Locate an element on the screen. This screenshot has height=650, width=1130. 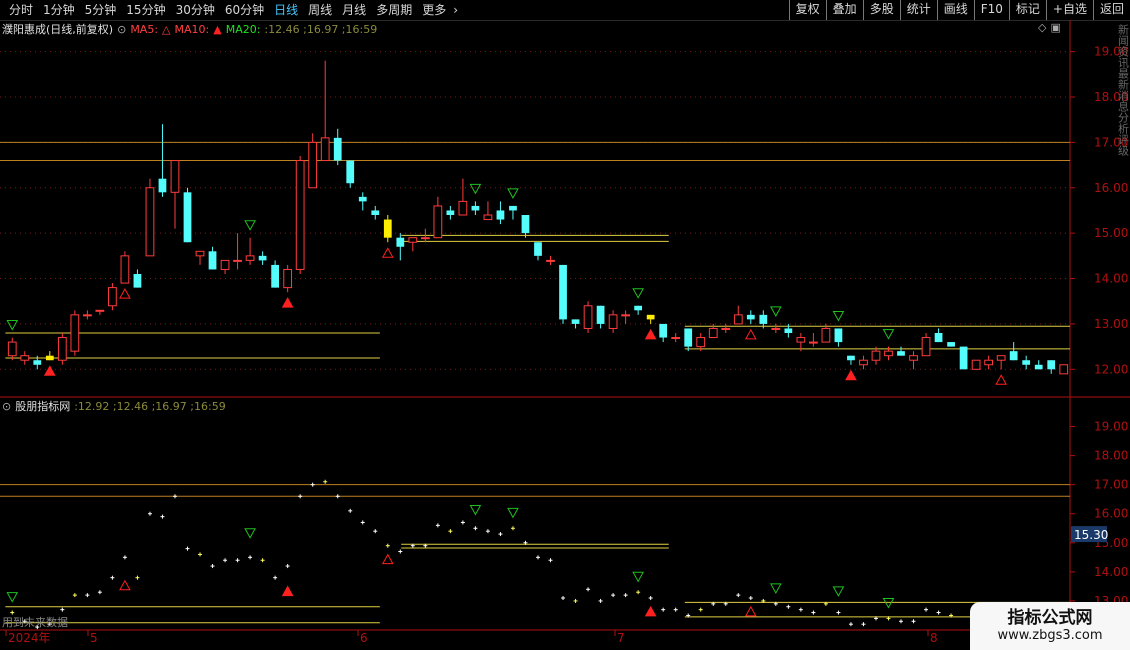
period-tab-8: 月线 is located at coordinates (354, 10).